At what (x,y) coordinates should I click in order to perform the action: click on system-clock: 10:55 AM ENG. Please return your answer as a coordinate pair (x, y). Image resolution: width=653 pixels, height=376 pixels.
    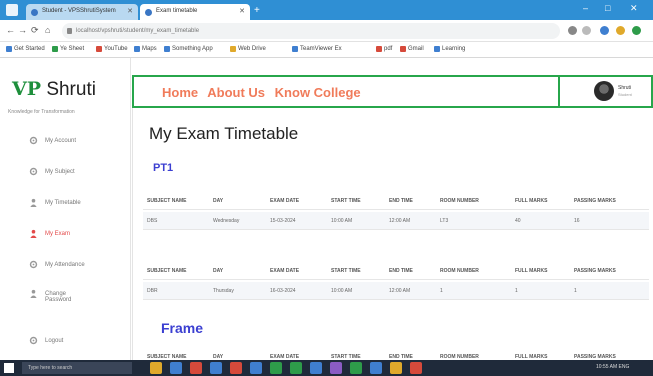
    Looking at the image, I should click on (612, 367).